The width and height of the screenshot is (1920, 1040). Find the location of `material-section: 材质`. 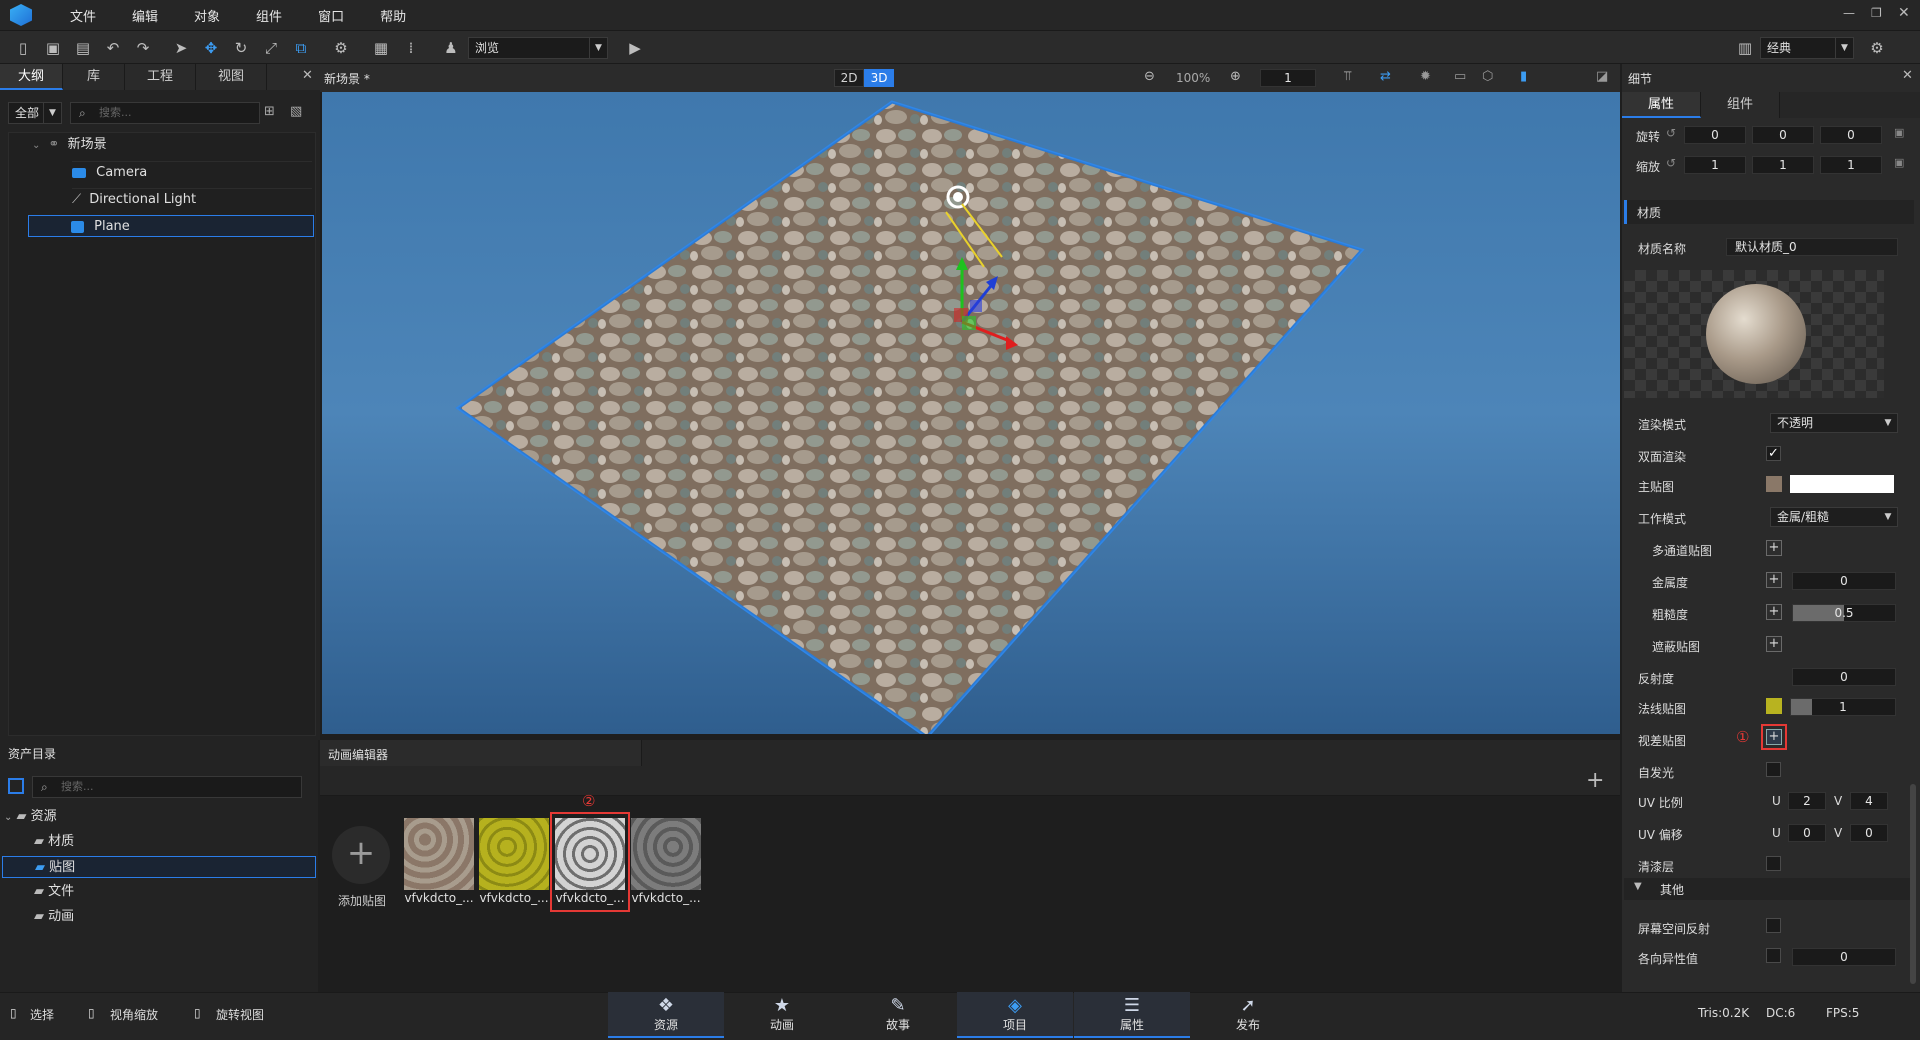

material-section: 材质 is located at coordinates (1769, 212).